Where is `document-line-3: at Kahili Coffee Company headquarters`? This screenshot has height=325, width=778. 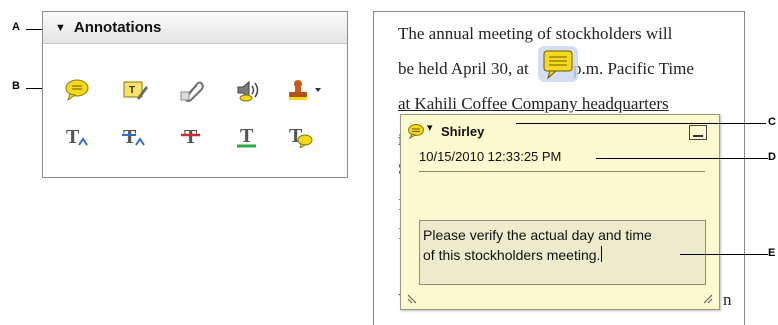
document-line-3: at Kahili Coffee Company headquarters is located at coordinates (533, 103).